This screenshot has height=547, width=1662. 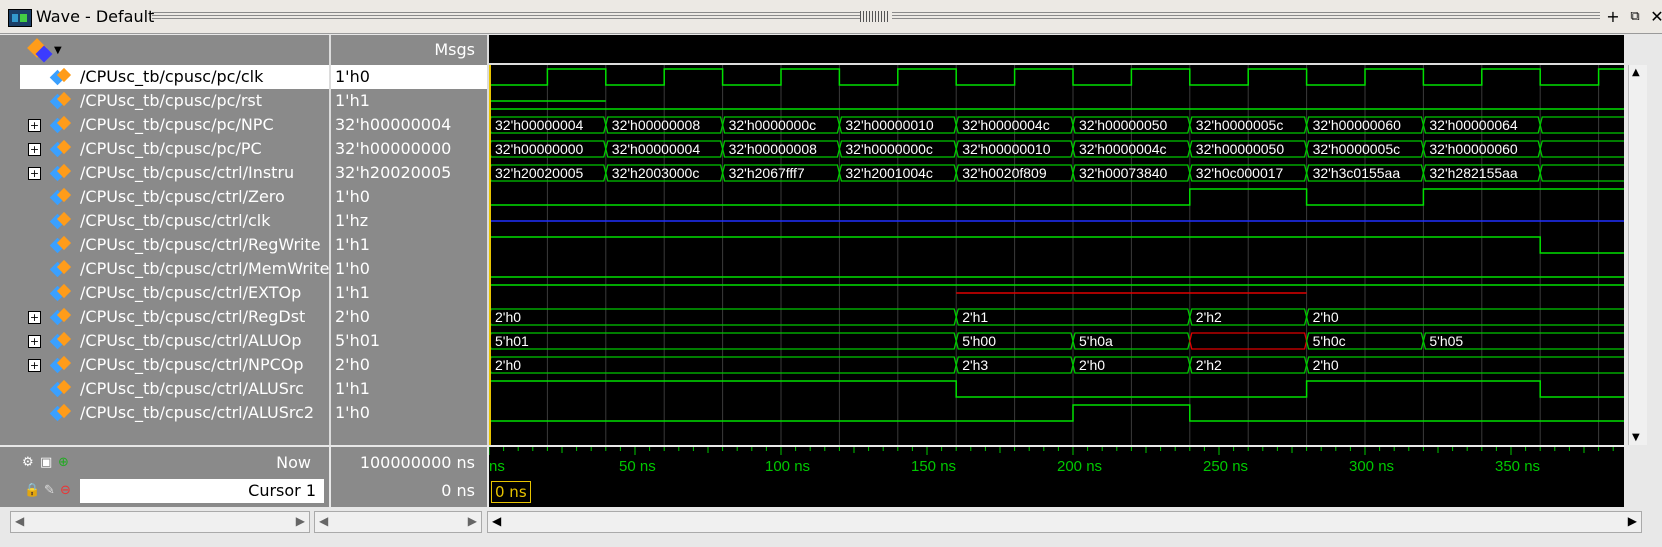 What do you see at coordinates (46, 462) in the screenshot?
I see `monitor-icon: ▣` at bounding box center [46, 462].